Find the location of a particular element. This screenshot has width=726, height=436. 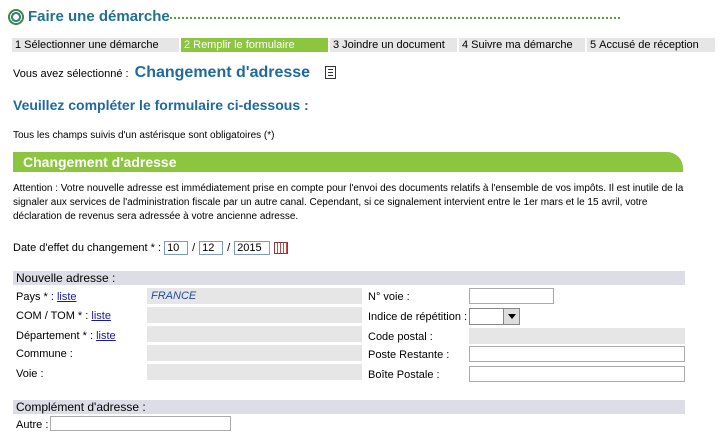

poste-restante-input is located at coordinates (577, 354).